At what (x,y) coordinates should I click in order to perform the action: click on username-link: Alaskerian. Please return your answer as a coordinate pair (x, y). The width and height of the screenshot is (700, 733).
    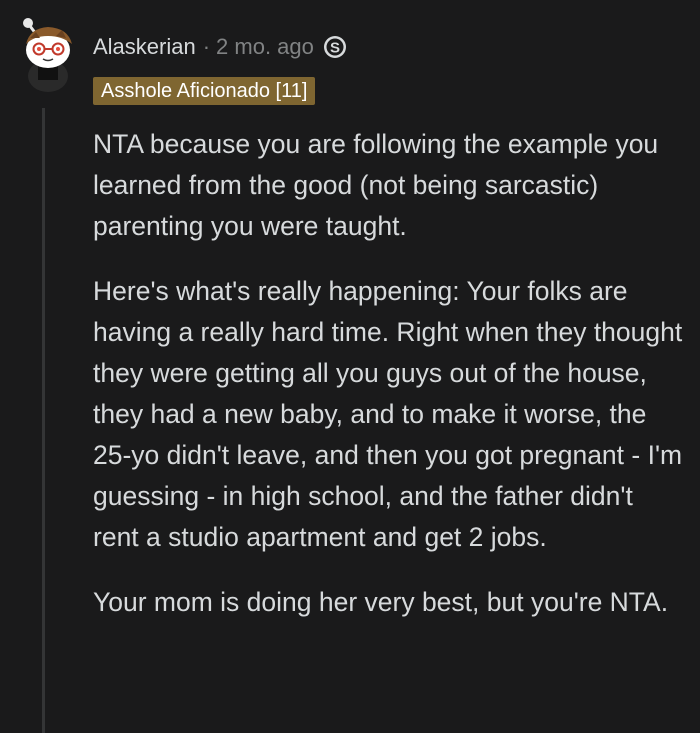
    Looking at the image, I should click on (144, 47).